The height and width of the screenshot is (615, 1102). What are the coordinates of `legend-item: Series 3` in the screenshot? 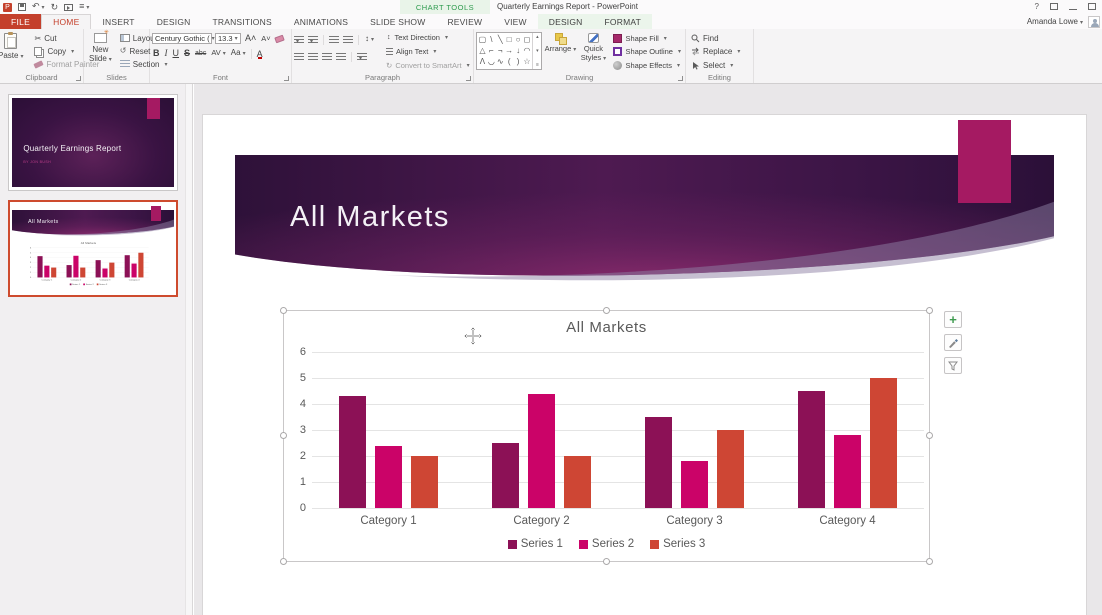 It's located at (677, 544).